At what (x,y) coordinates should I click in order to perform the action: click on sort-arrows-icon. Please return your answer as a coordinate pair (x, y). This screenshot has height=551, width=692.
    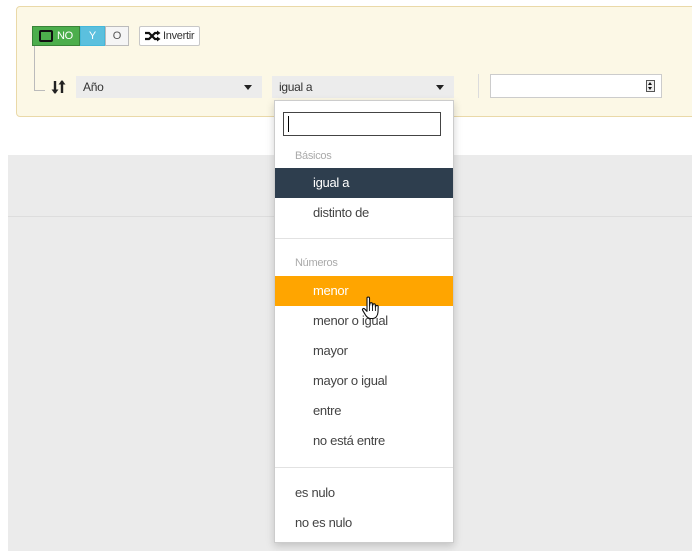
    Looking at the image, I should click on (59, 87).